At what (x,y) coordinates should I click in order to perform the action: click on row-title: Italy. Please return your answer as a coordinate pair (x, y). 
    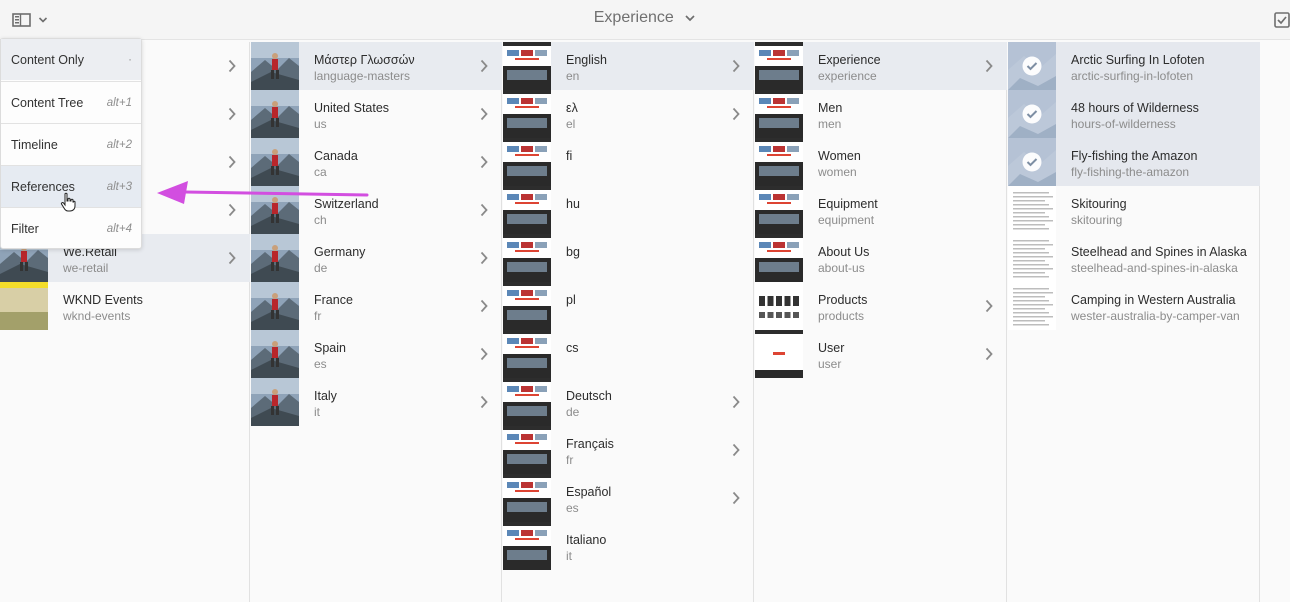
    Looking at the image, I should click on (325, 396).